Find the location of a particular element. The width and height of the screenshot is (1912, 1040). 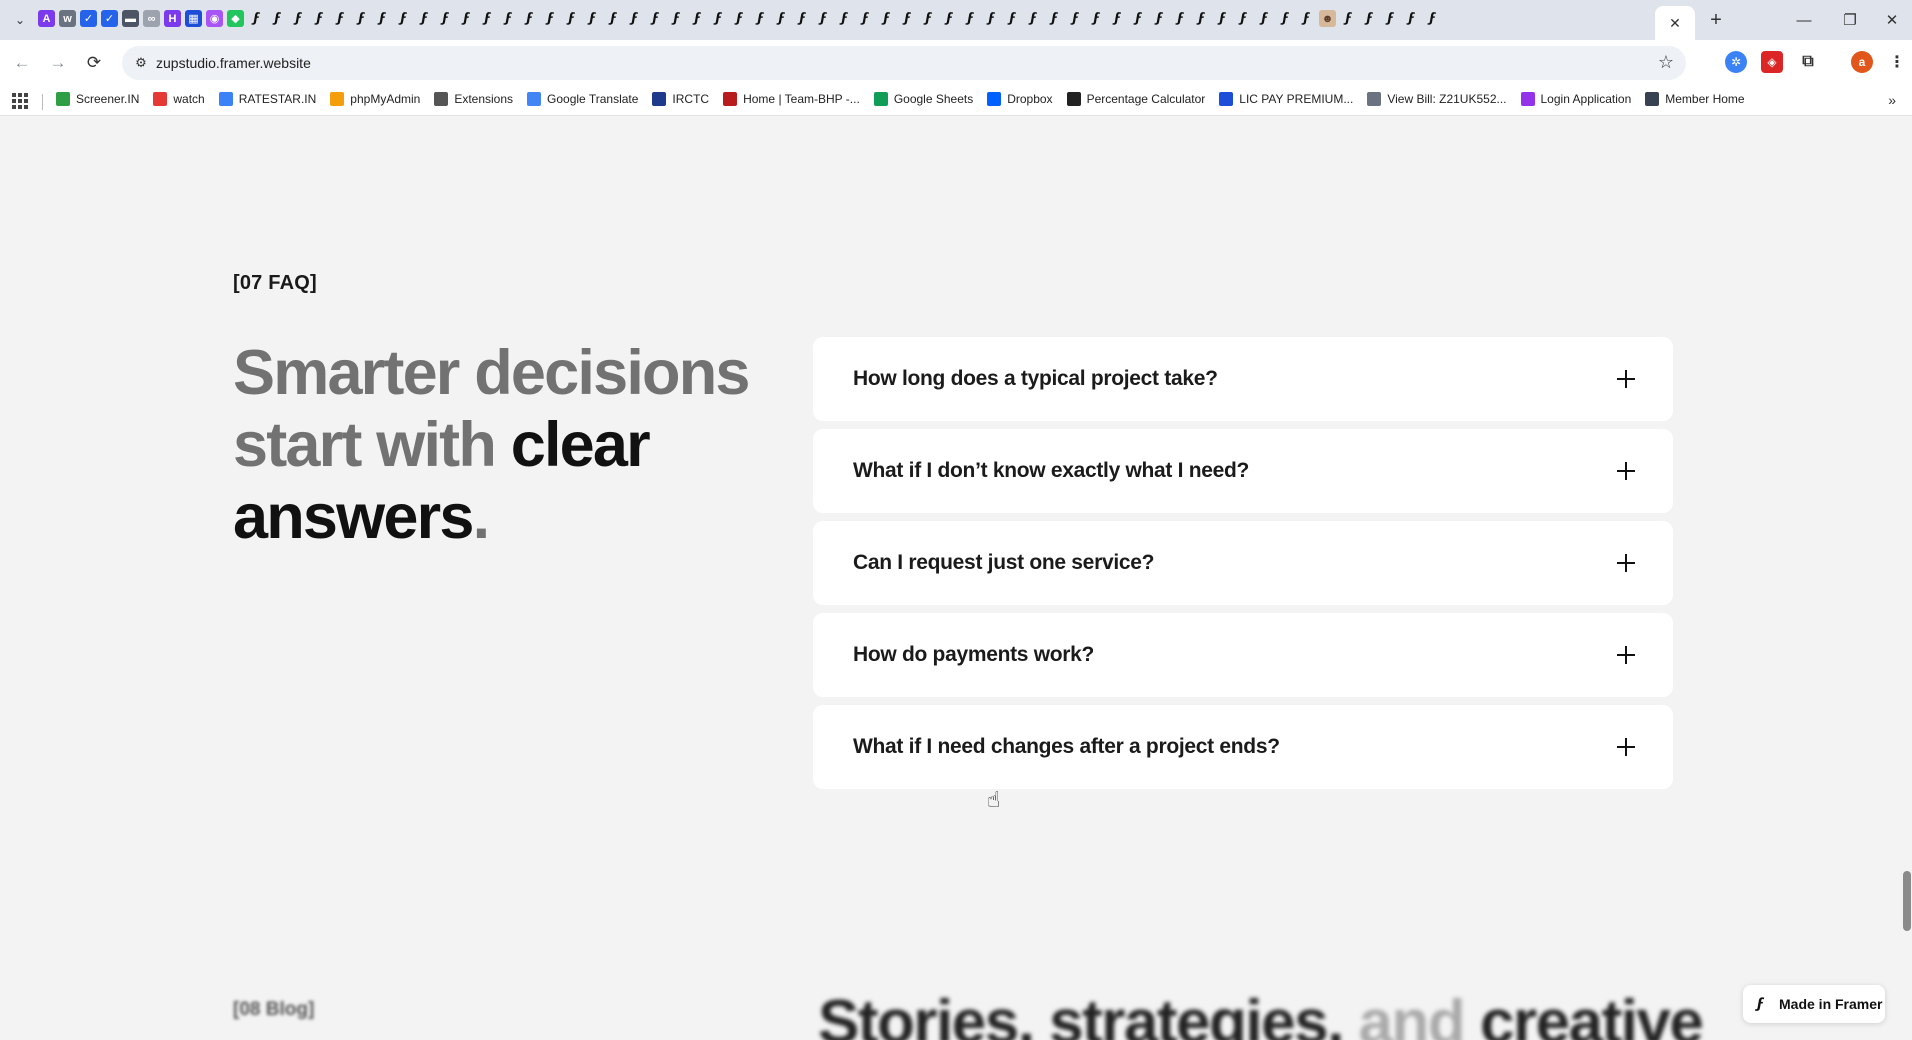

new-tab-button: + is located at coordinates (1716, 20).